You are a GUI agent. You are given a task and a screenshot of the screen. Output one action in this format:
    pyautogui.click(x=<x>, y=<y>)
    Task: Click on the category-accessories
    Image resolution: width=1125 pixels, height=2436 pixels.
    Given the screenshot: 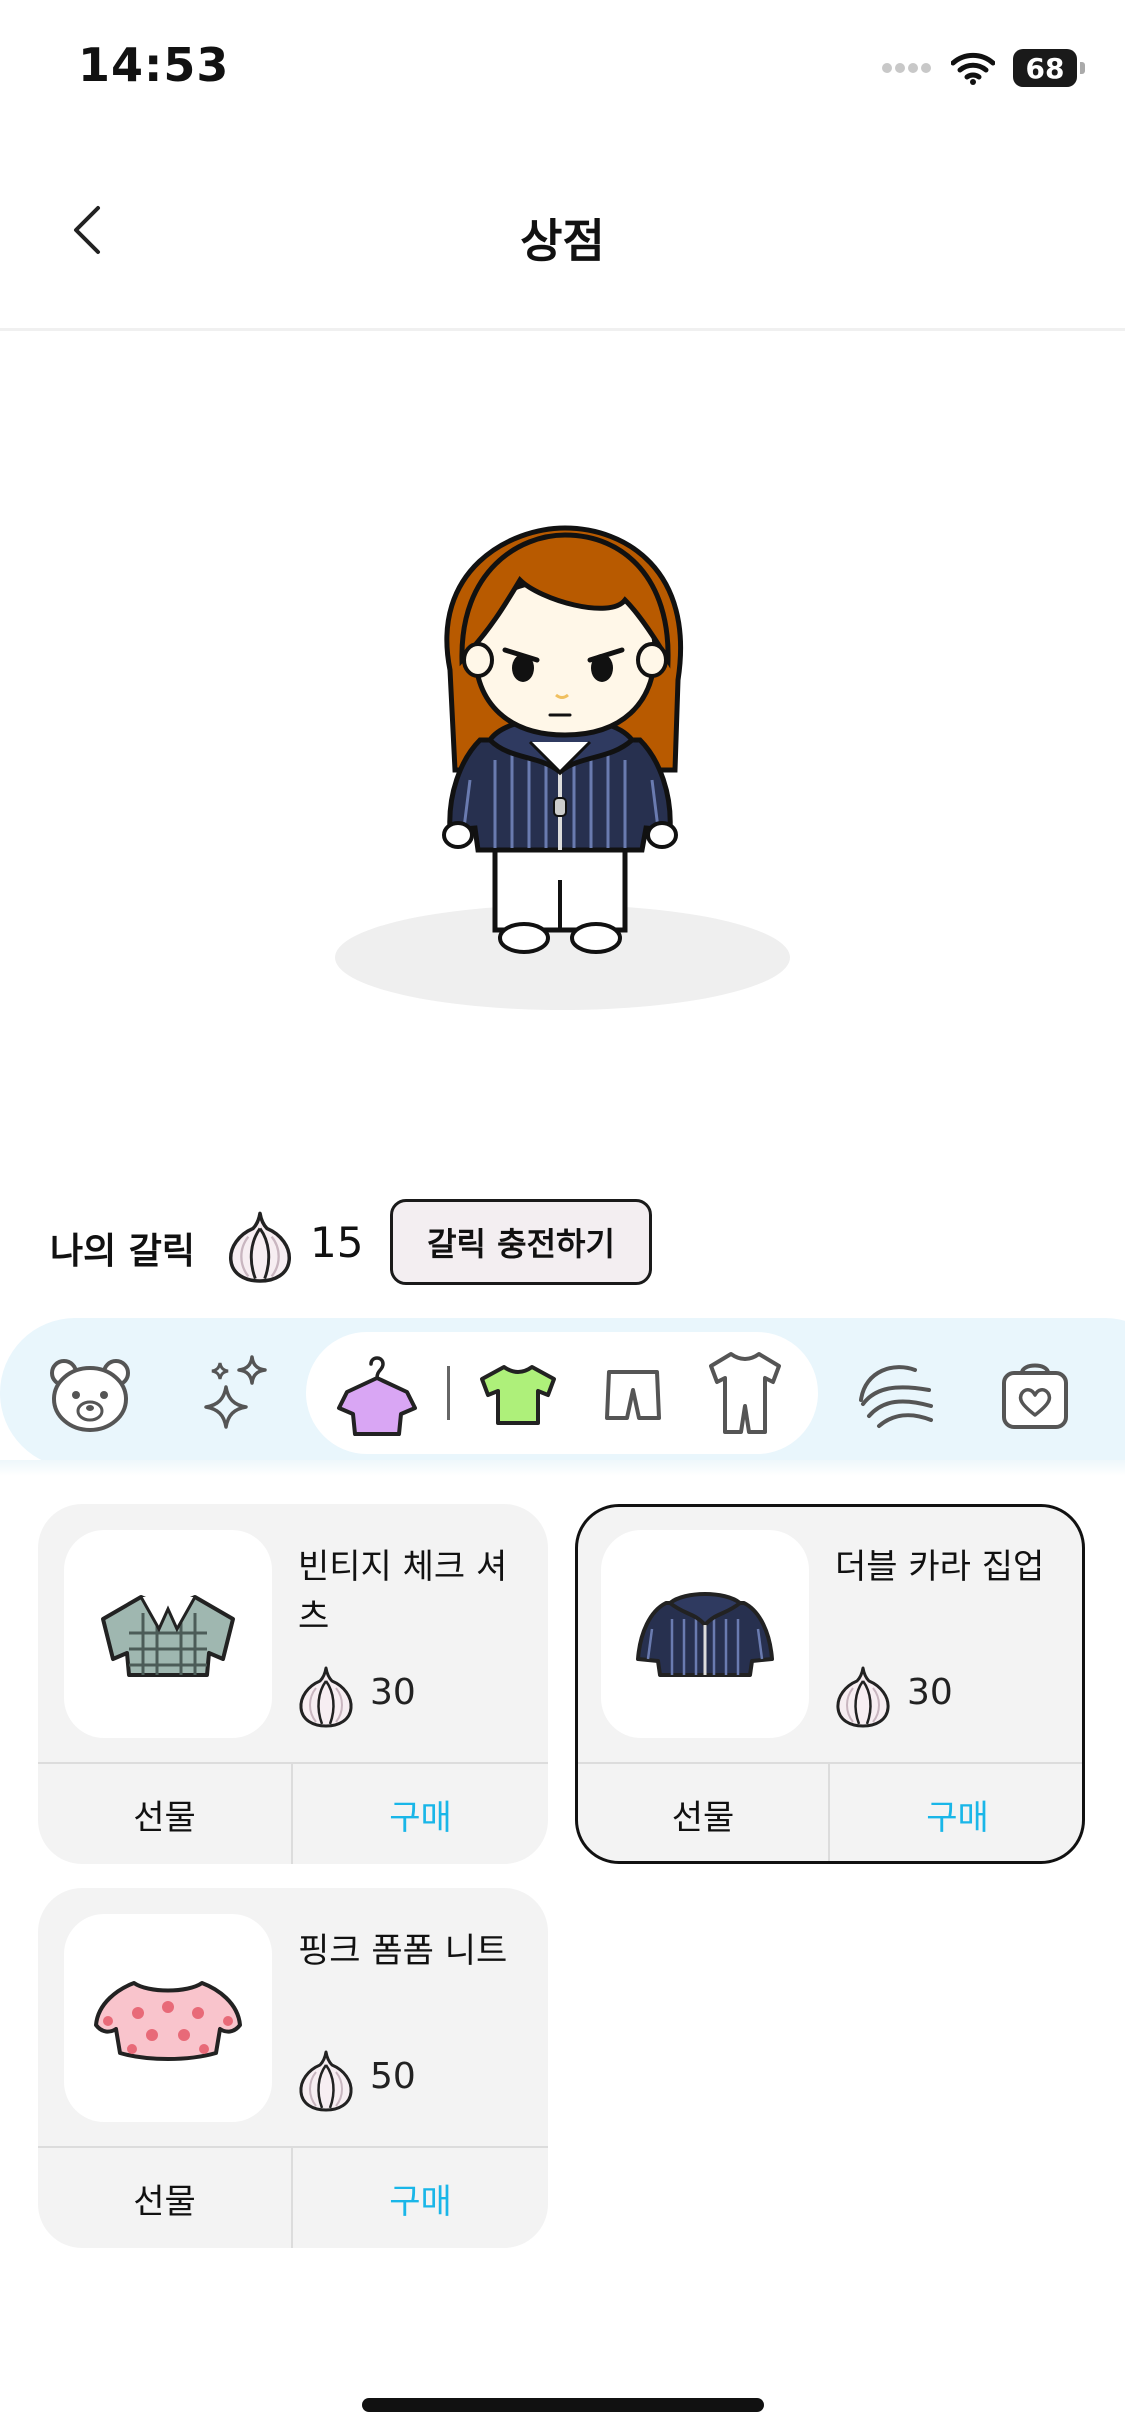 What is the action you would take?
    pyautogui.click(x=1035, y=1395)
    